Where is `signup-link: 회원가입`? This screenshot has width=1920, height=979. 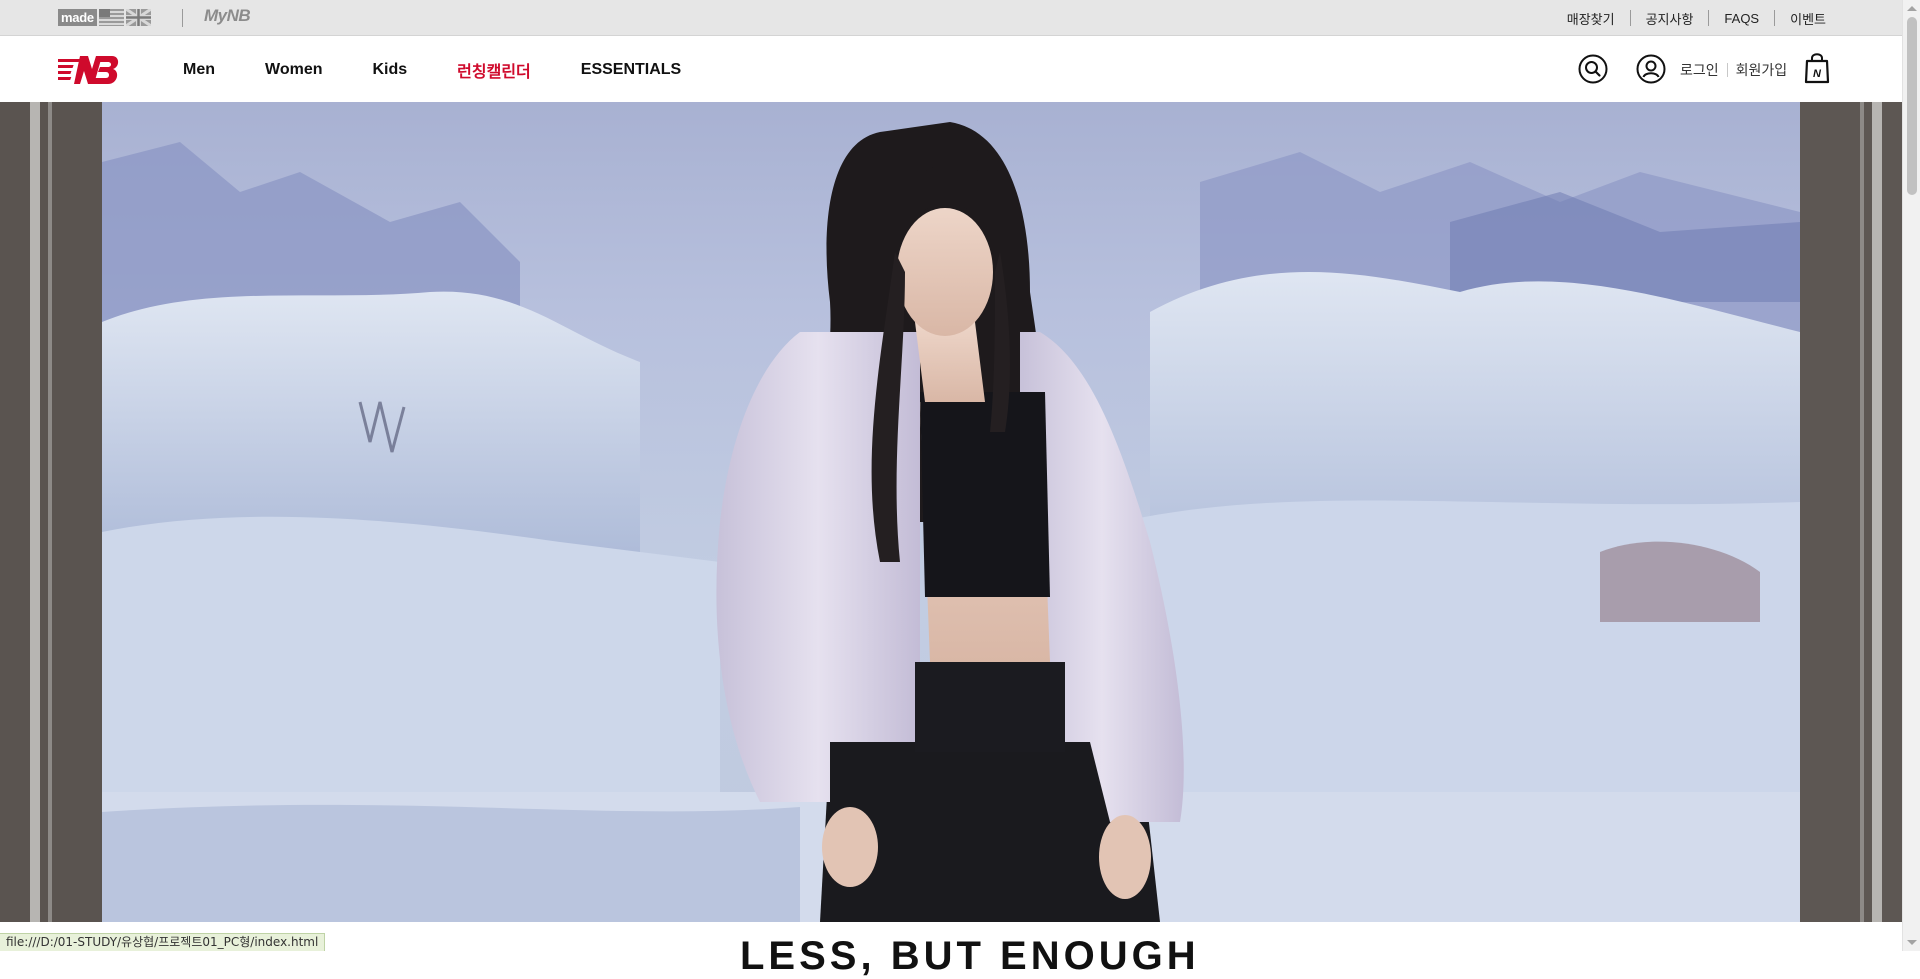
signup-link: 회원가입 is located at coordinates (1762, 70).